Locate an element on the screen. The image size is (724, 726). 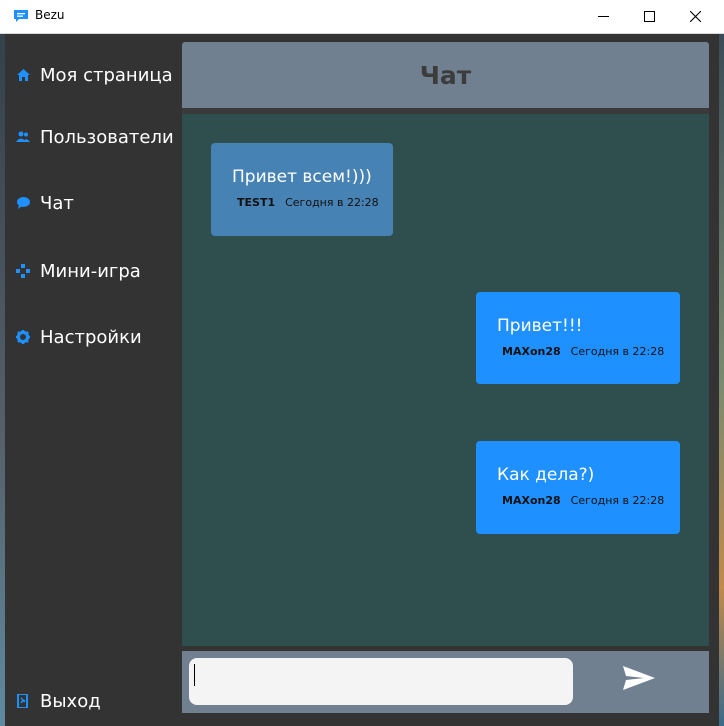
message-composer is located at coordinates (445, 682).